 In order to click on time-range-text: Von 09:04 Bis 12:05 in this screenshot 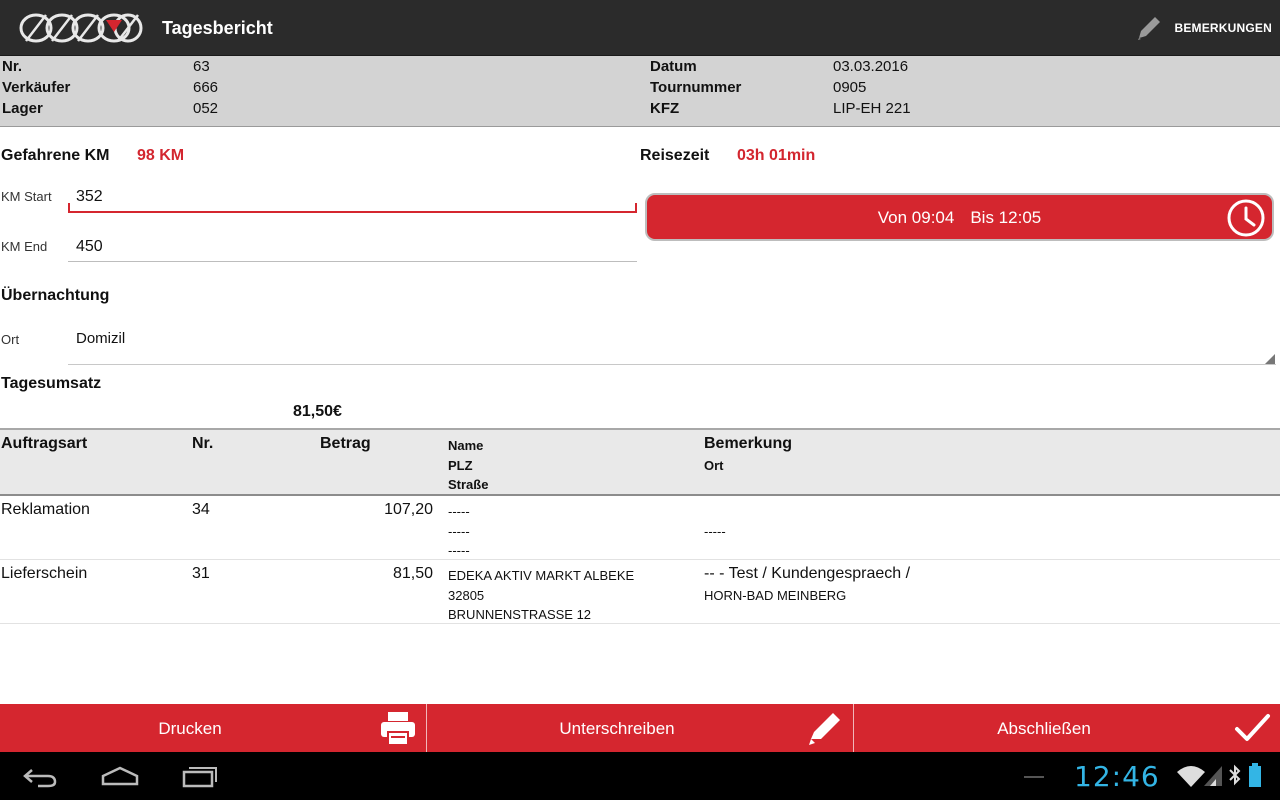, I will do `click(959, 218)`.